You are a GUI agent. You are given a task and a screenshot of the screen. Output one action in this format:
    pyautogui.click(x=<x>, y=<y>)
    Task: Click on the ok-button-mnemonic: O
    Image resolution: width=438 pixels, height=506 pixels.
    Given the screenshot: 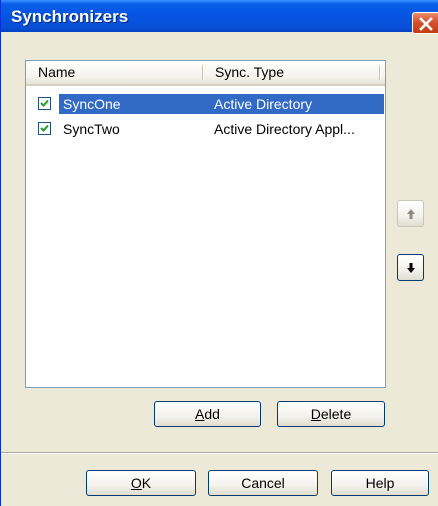 What is the action you would take?
    pyautogui.click(x=136, y=483)
    